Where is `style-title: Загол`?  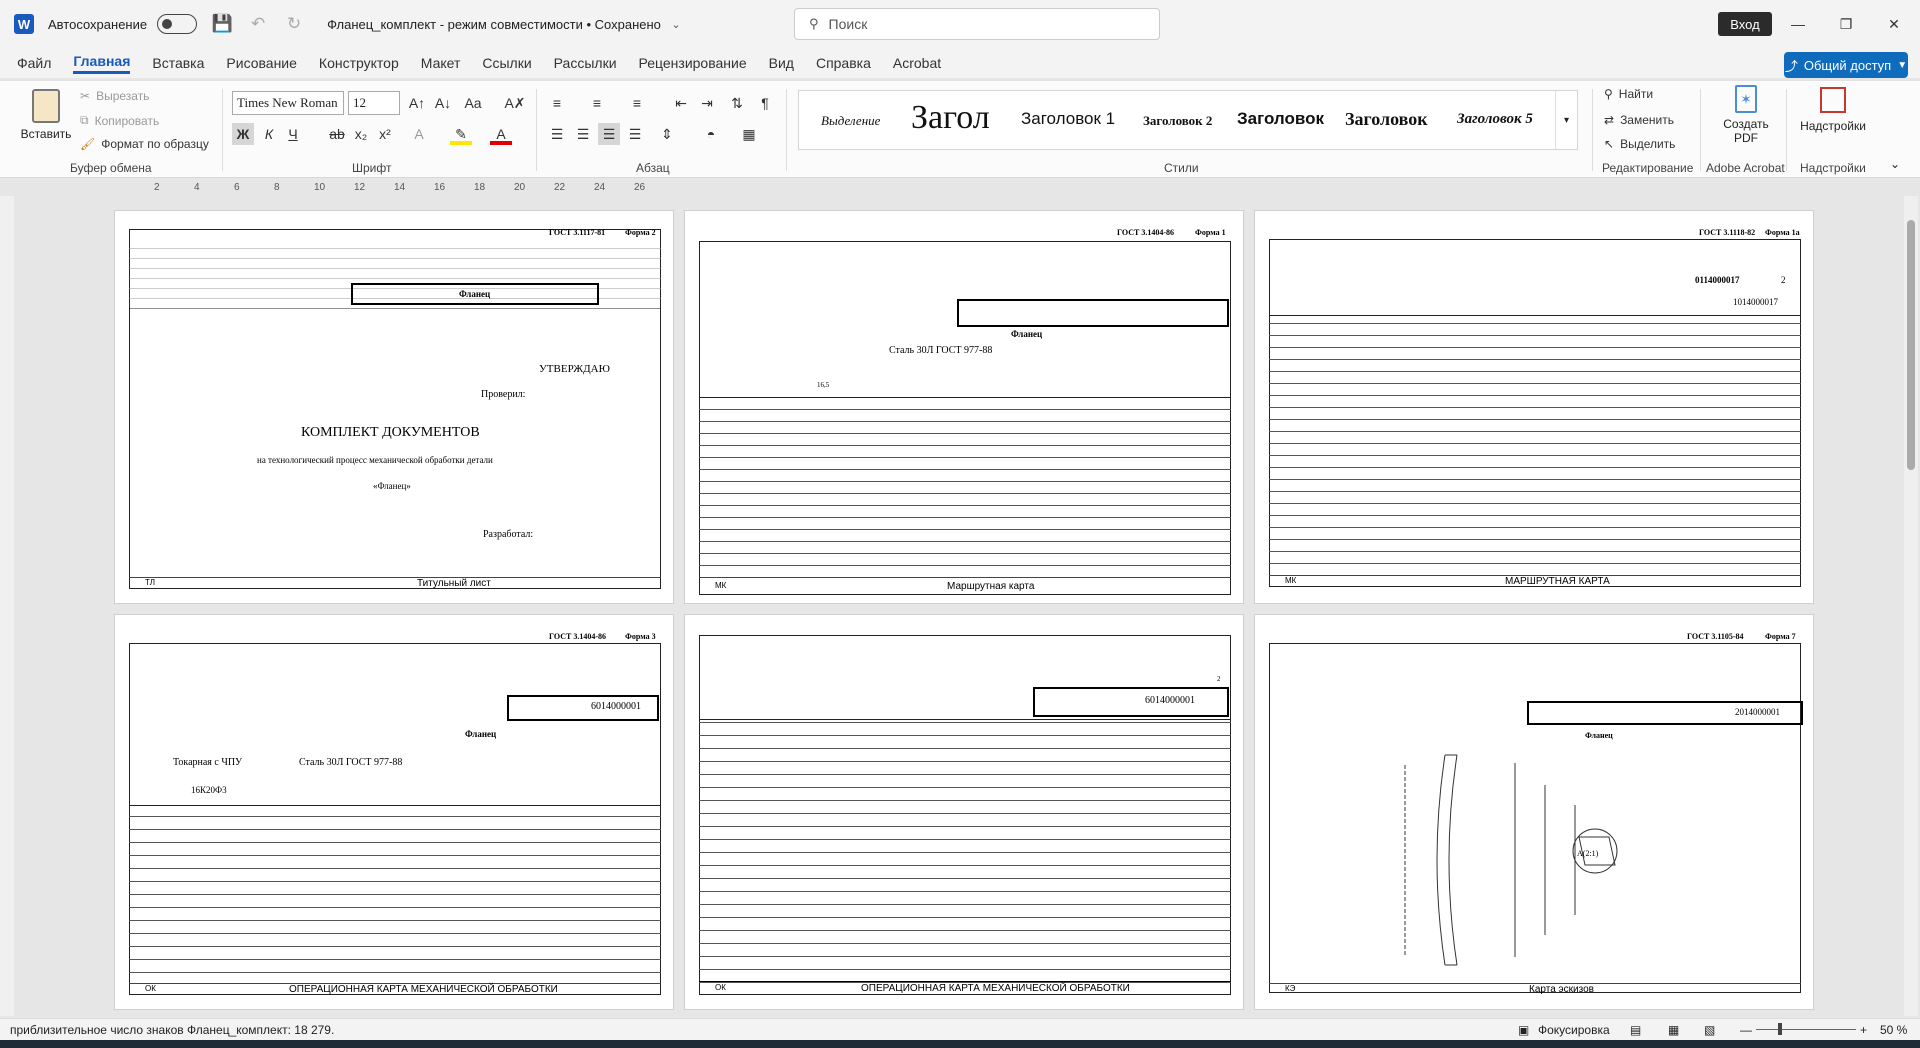
style-title: Загол is located at coordinates (950, 118).